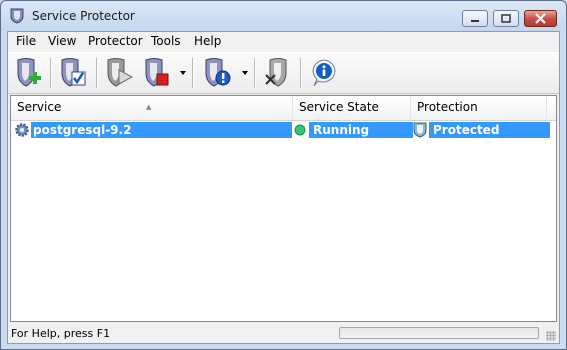 This screenshot has width=567, height=350. I want to click on close-icon, so click(540, 18).